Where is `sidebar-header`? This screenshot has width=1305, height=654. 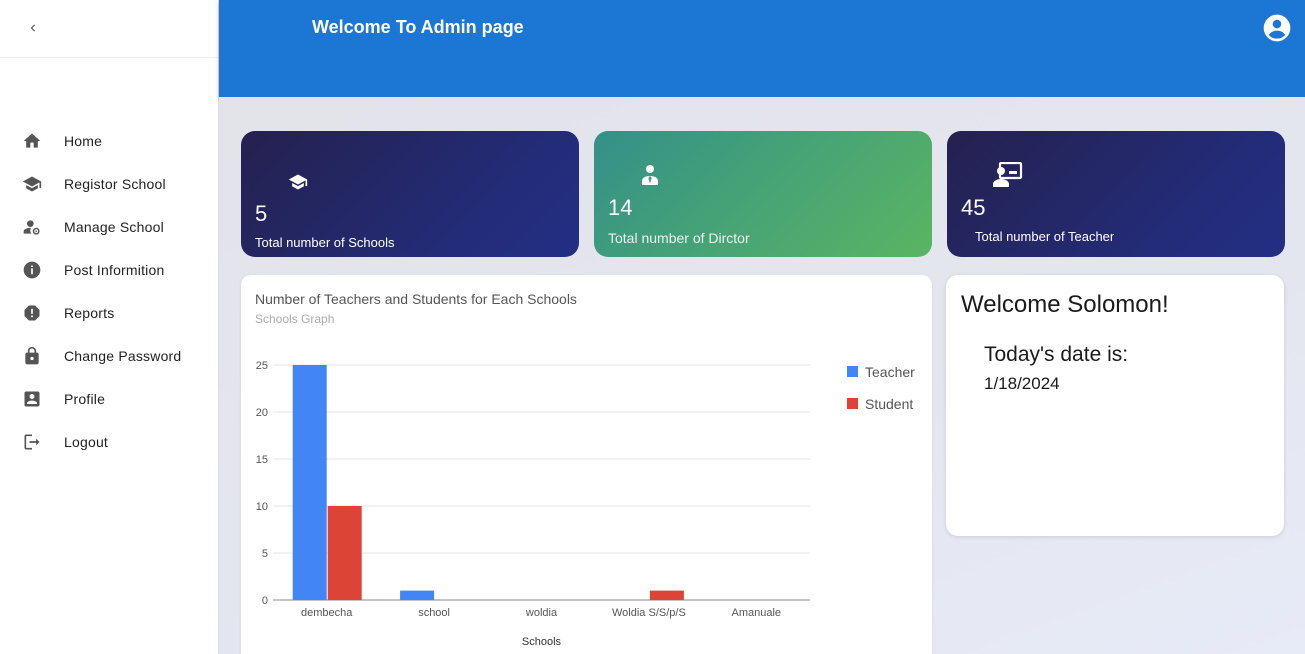
sidebar-header is located at coordinates (109, 29).